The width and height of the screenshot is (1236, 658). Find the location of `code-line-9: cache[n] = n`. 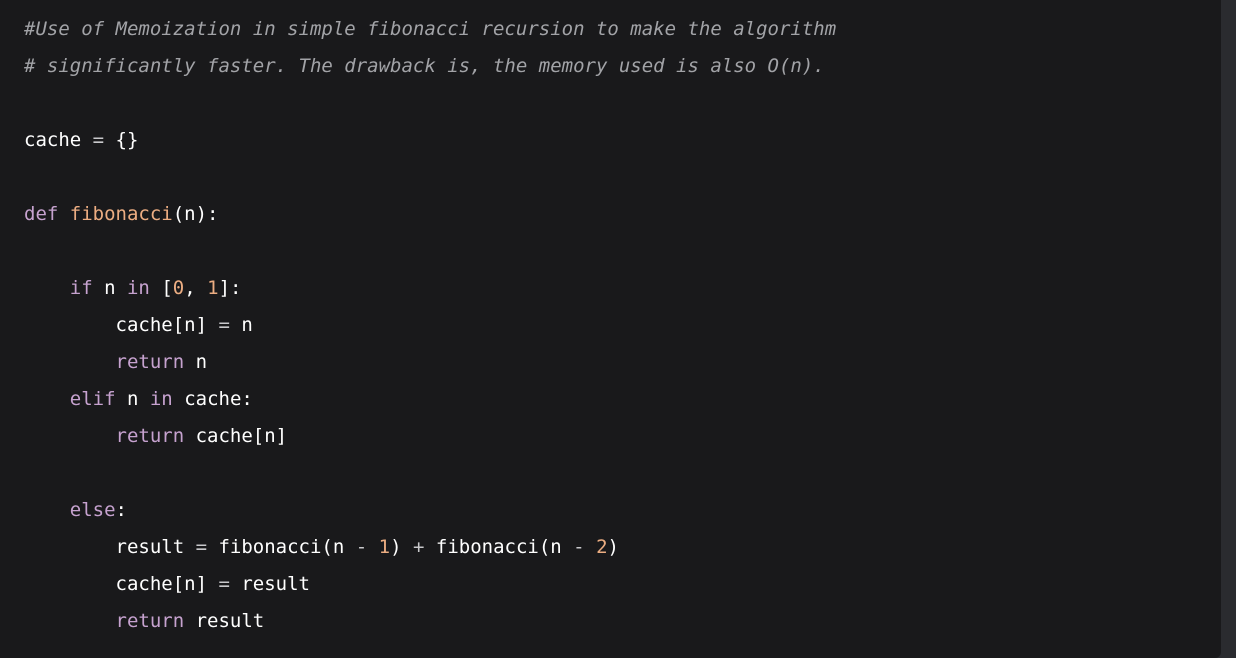

code-line-9: cache[n] = n is located at coordinates (138, 325).